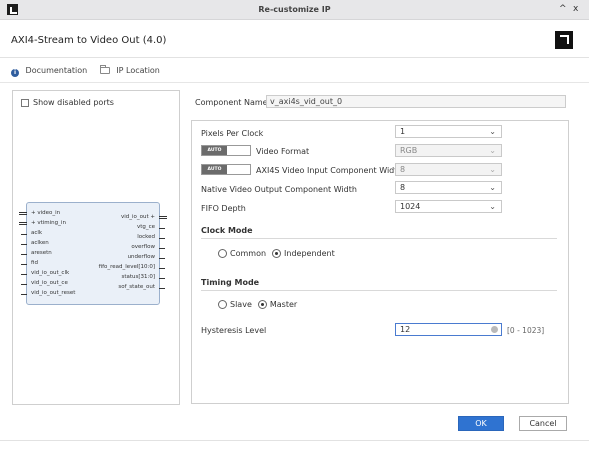 This screenshot has height=449, width=589. Describe the element at coordinates (50, 273) in the screenshot. I see `pin-vid-io-out-clk: vid_io_out_clk` at that location.